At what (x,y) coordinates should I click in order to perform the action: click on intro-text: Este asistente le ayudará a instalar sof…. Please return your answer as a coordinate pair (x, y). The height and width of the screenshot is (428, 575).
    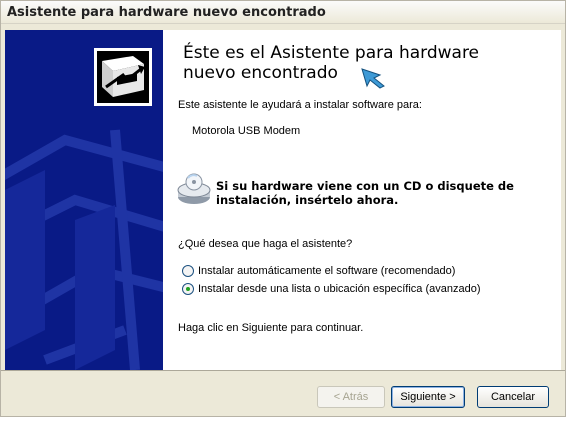
    Looking at the image, I should click on (300, 105).